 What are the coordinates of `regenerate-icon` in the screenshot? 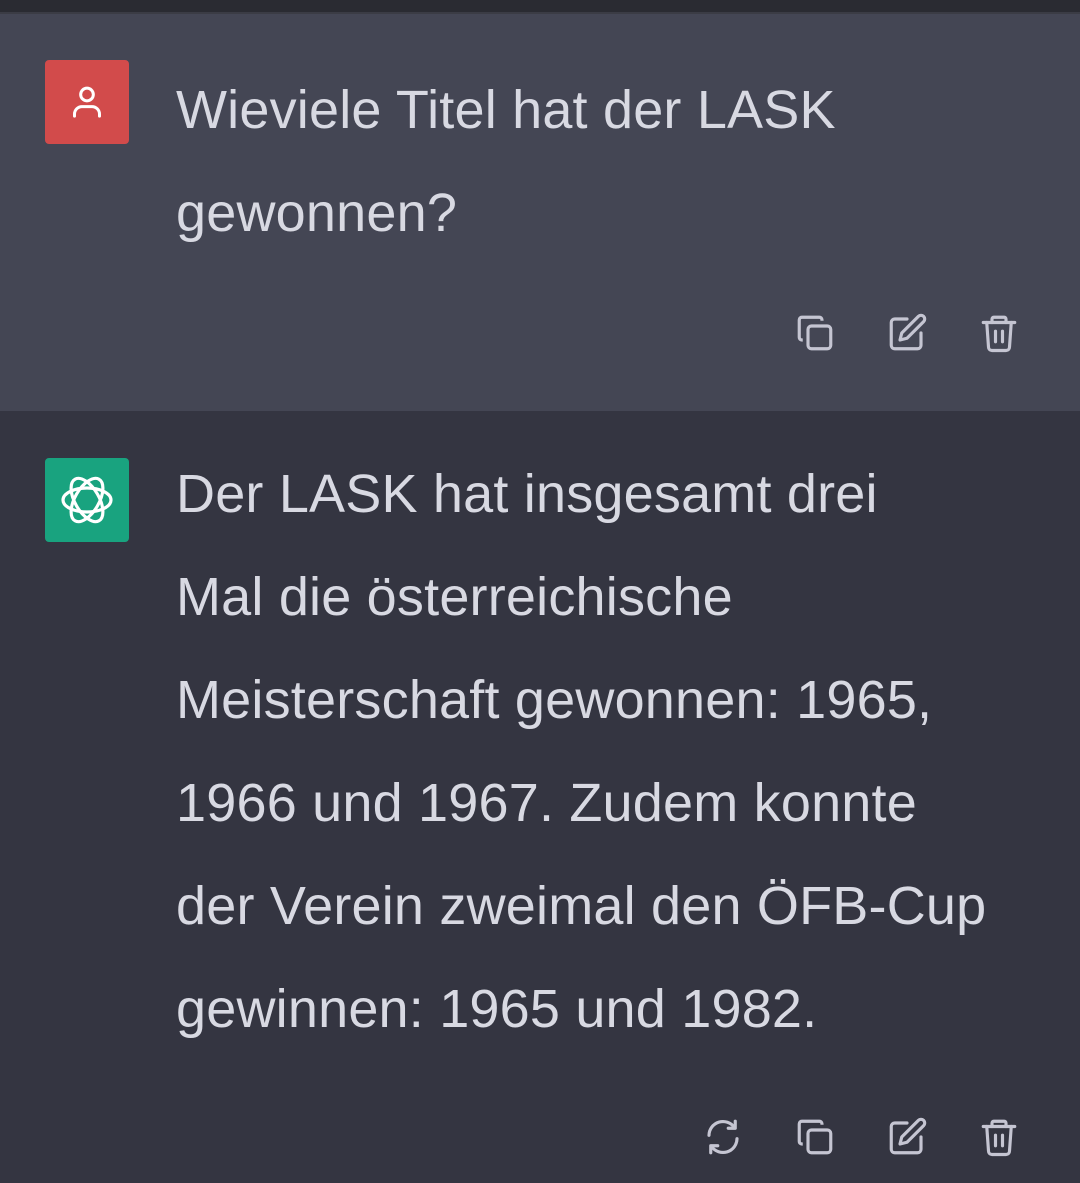 It's located at (723, 1137).